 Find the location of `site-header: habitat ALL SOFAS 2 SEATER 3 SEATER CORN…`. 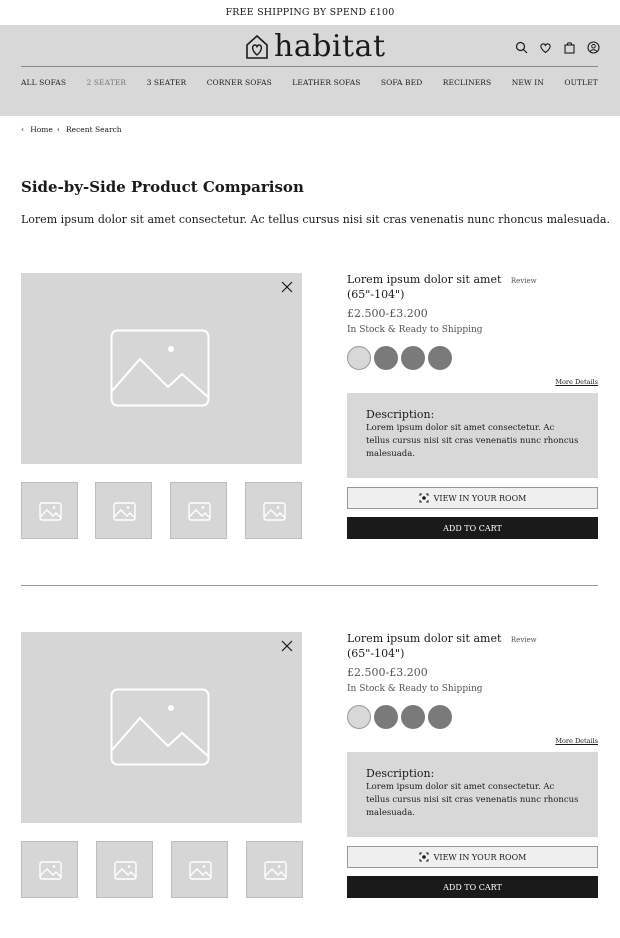

site-header: habitat ALL SOFAS 2 SEATER 3 SEATER CORN… is located at coordinates (310, 70).